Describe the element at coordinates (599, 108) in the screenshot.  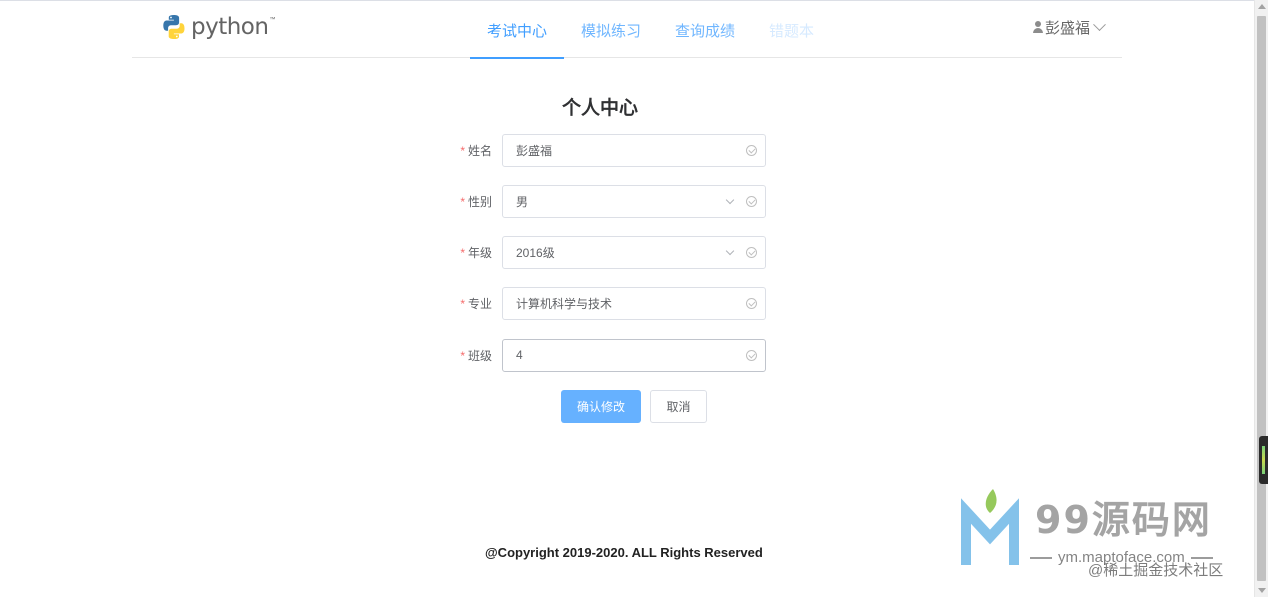
I see `page-title: 个人中心` at that location.